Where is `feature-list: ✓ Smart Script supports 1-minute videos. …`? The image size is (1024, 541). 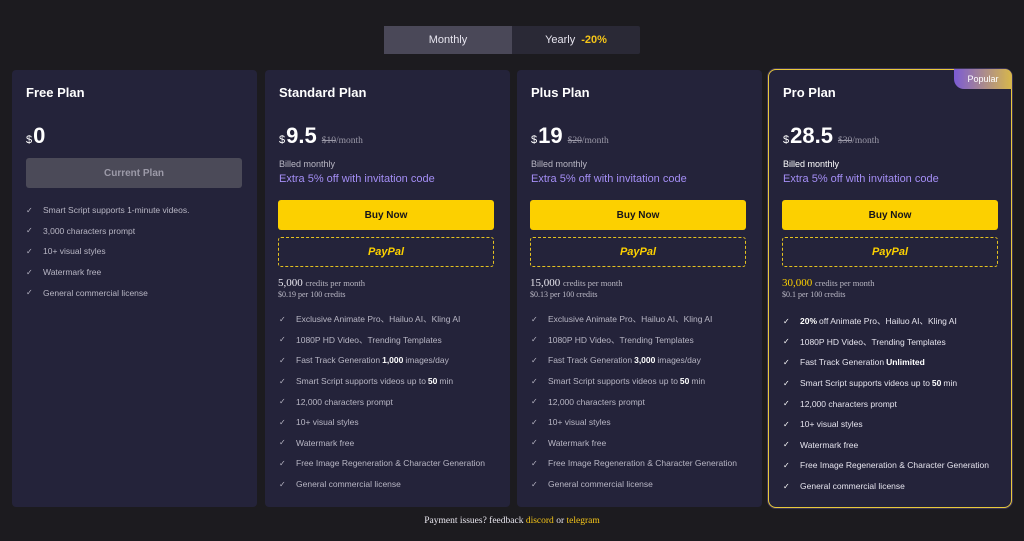 feature-list: ✓ Smart Script supports 1-minute videos. … is located at coordinates (107, 251).